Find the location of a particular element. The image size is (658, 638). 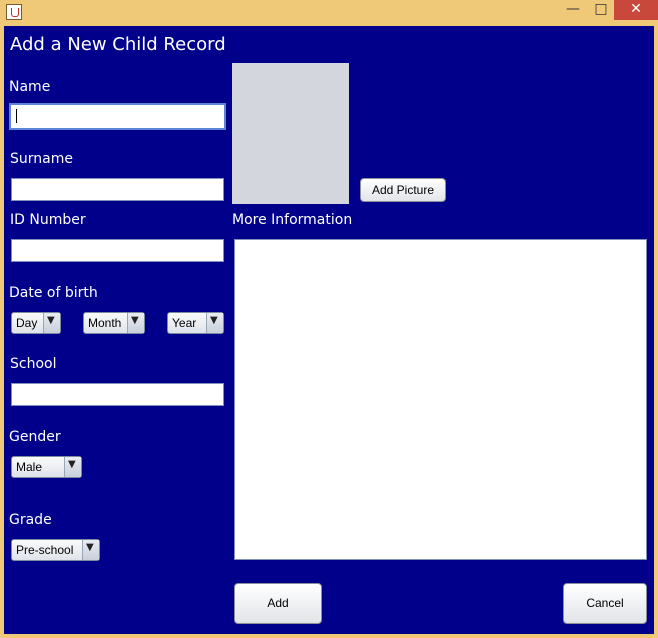

surname-label: Surname is located at coordinates (41, 159).